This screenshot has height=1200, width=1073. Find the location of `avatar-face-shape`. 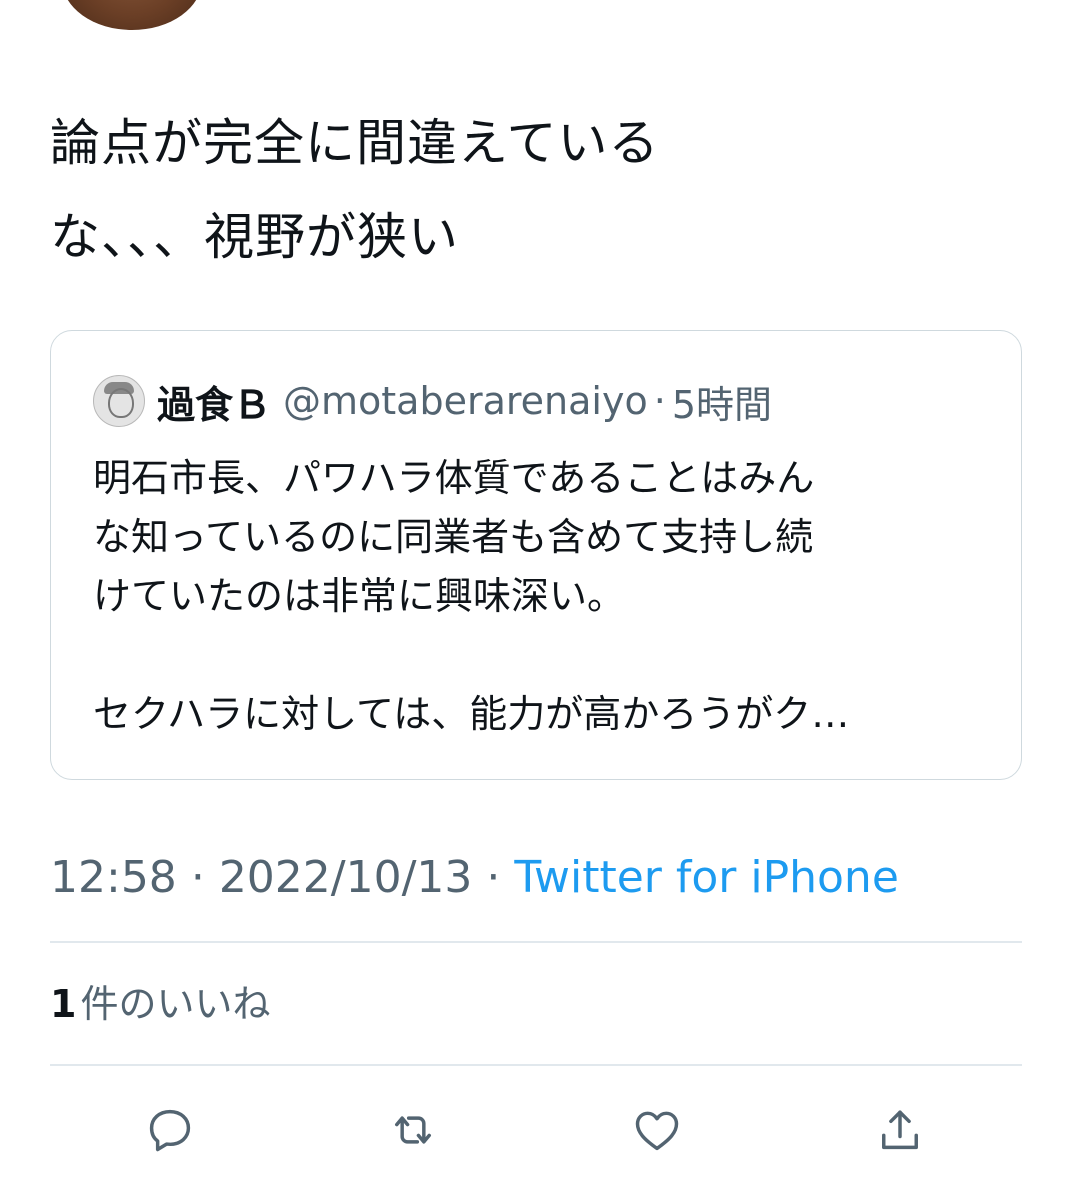

avatar-face-shape is located at coordinates (121, 403).